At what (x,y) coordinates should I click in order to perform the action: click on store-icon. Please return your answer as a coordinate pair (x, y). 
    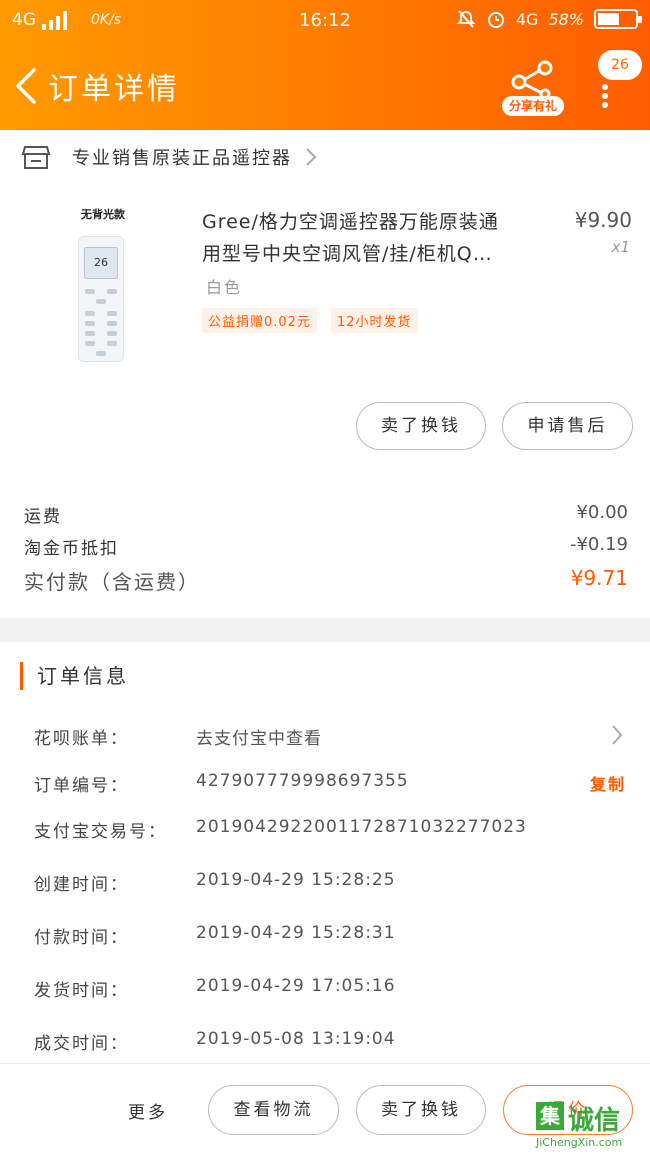
    Looking at the image, I should click on (36, 157).